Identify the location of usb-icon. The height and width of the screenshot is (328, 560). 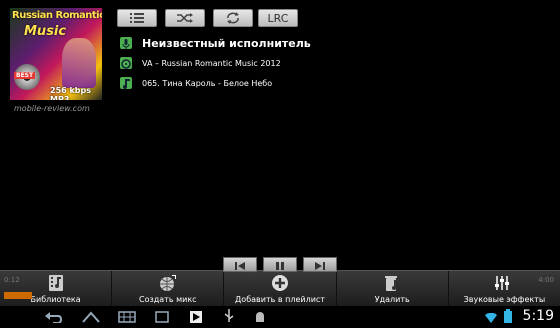
(229, 317).